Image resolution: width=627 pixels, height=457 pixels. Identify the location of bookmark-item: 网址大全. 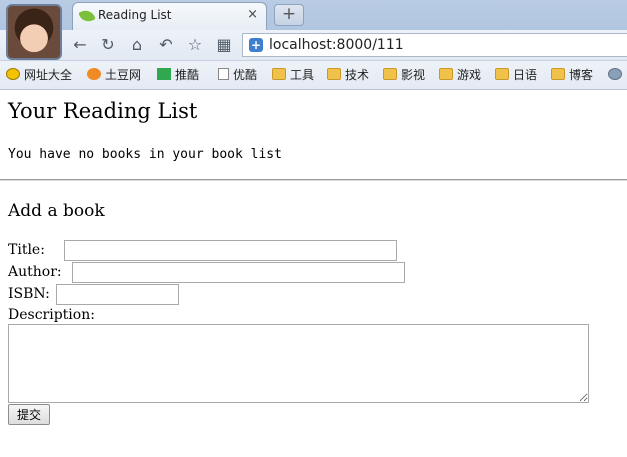
(39, 75).